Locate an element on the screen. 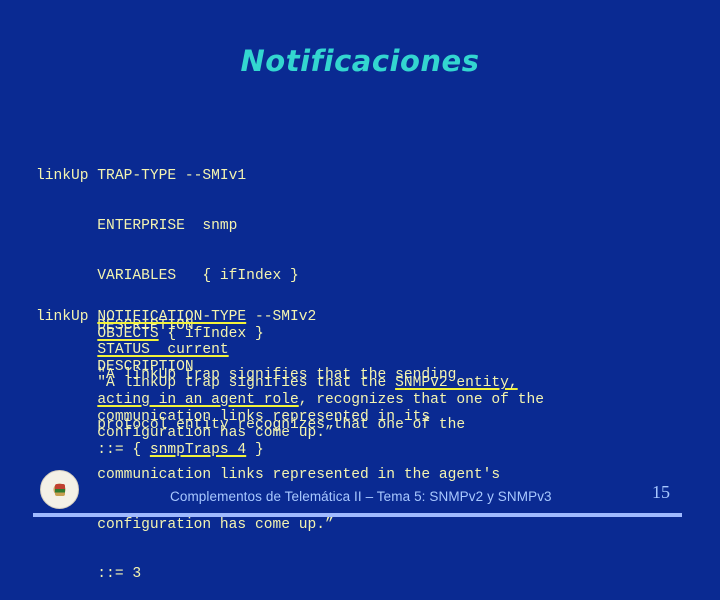  code-line: linkUp NOTIFICATION-TYPE --SMIv2 is located at coordinates (290, 317).